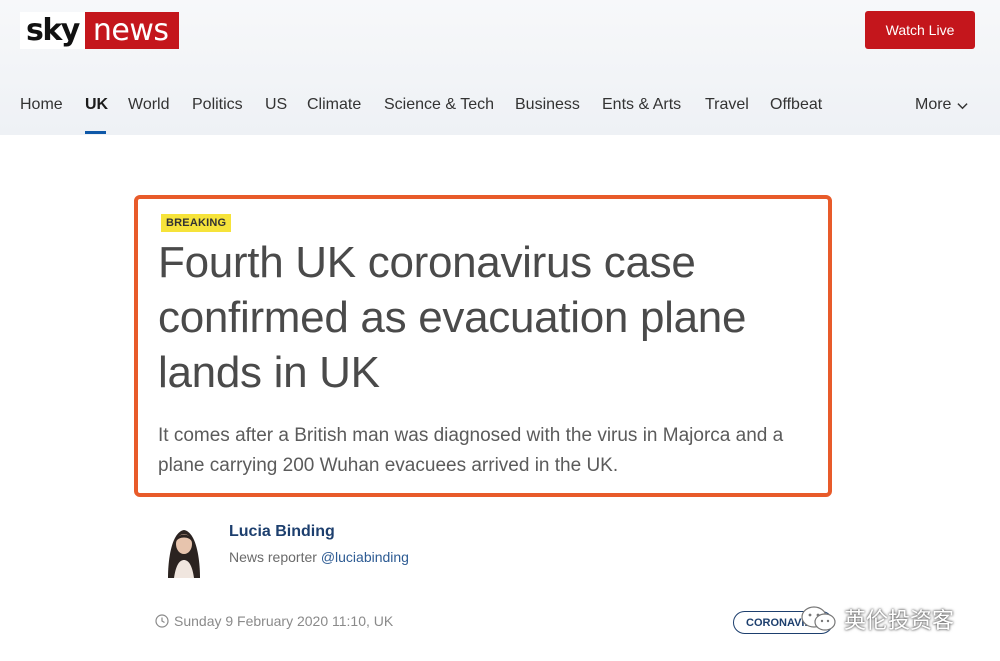  What do you see at coordinates (276, 105) in the screenshot?
I see `nav-item-us: US` at bounding box center [276, 105].